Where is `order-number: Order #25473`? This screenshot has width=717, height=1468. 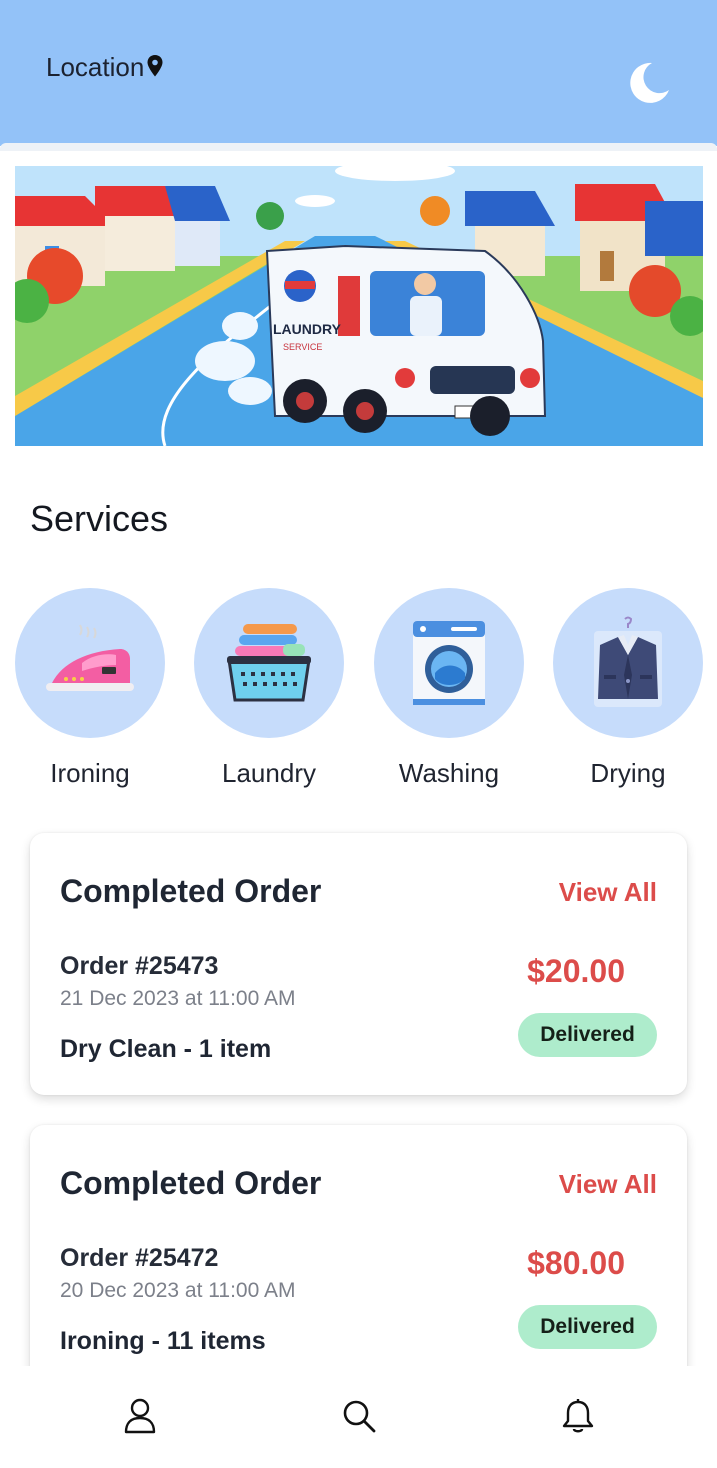
order-number: Order #25473 is located at coordinates (139, 966).